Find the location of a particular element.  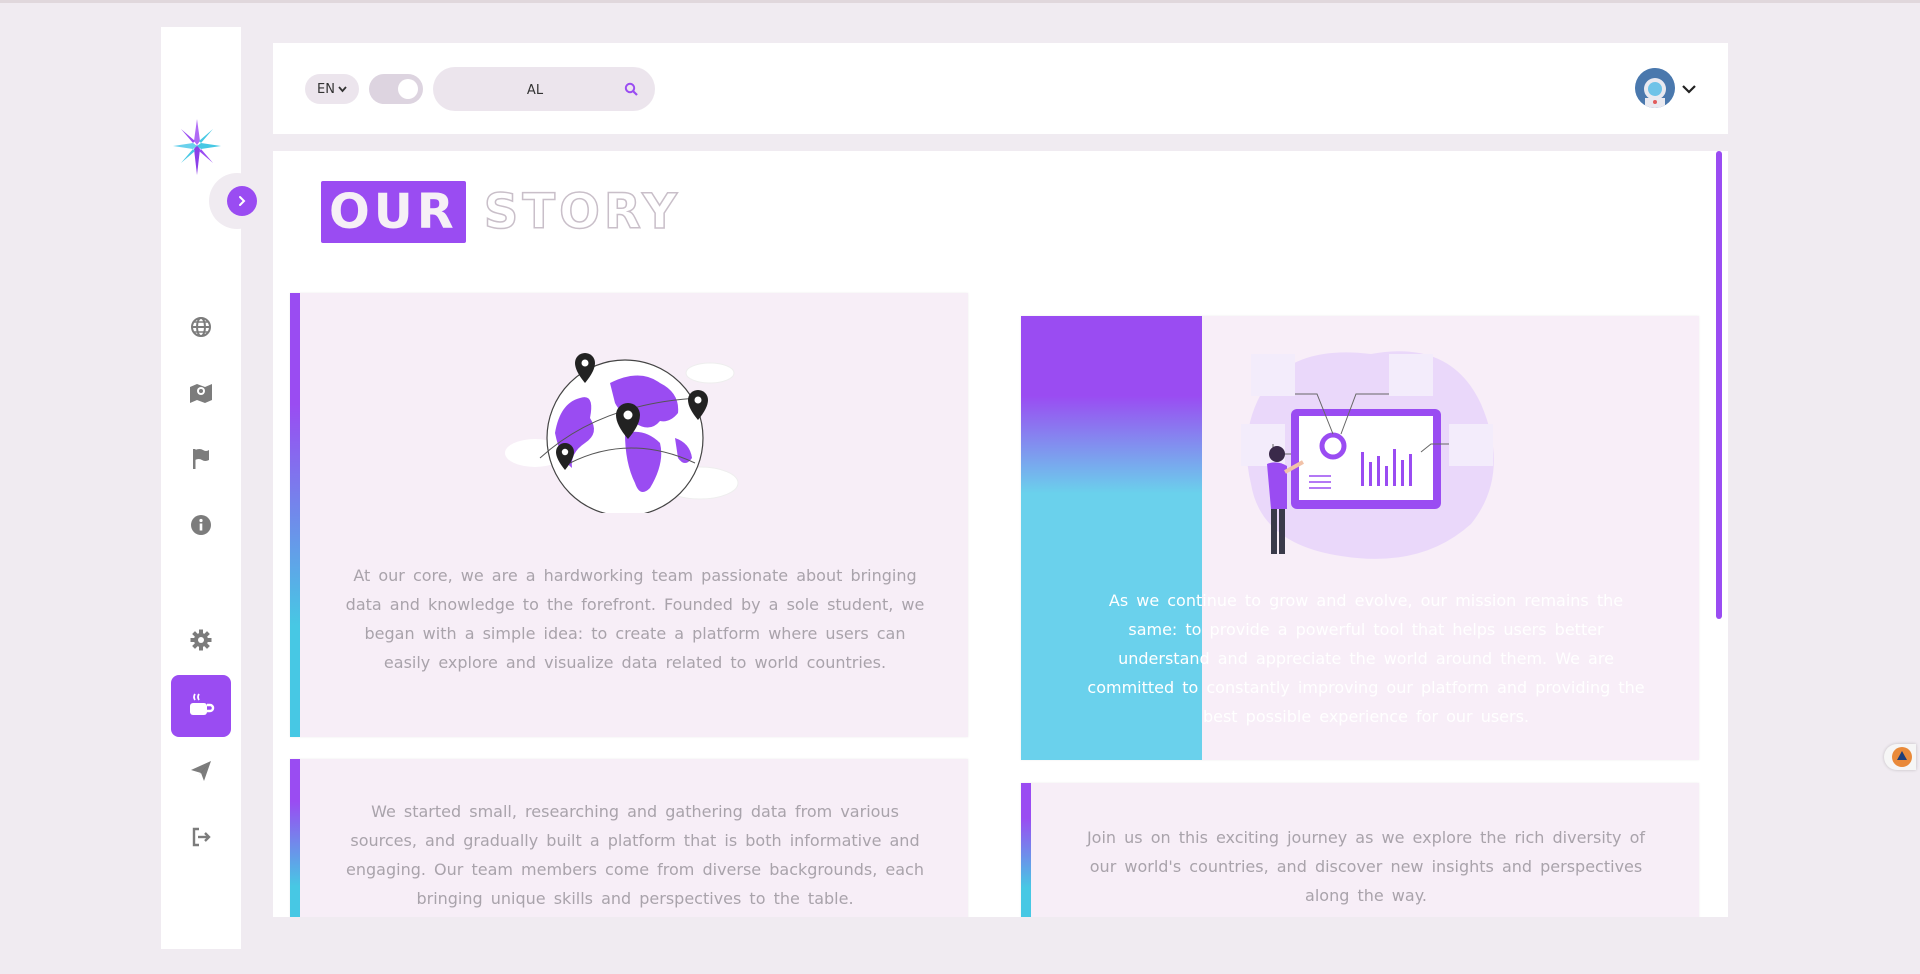

sidebar-item-settings is located at coordinates (201, 640).